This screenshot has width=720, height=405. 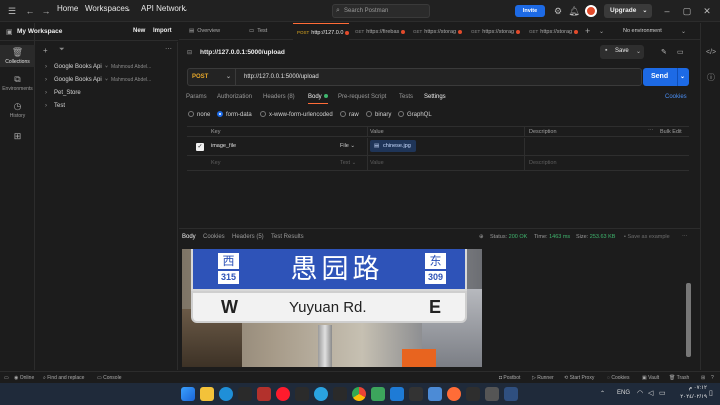 What do you see at coordinates (707, 11) in the screenshot?
I see `close-icon: ✕` at bounding box center [707, 11].